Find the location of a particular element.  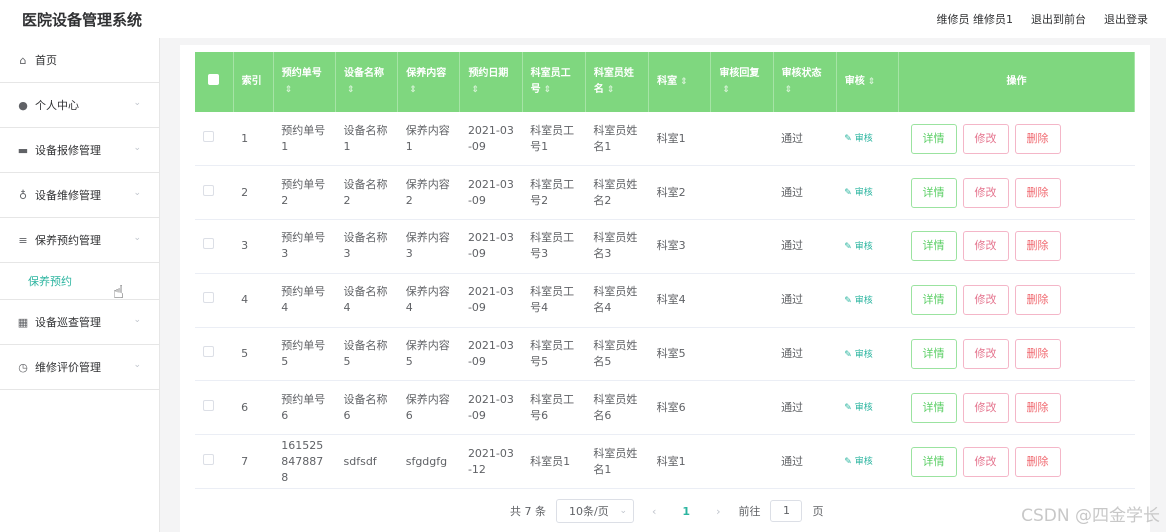

column-header-4: 预约日期 ⇕ is located at coordinates (491, 82).